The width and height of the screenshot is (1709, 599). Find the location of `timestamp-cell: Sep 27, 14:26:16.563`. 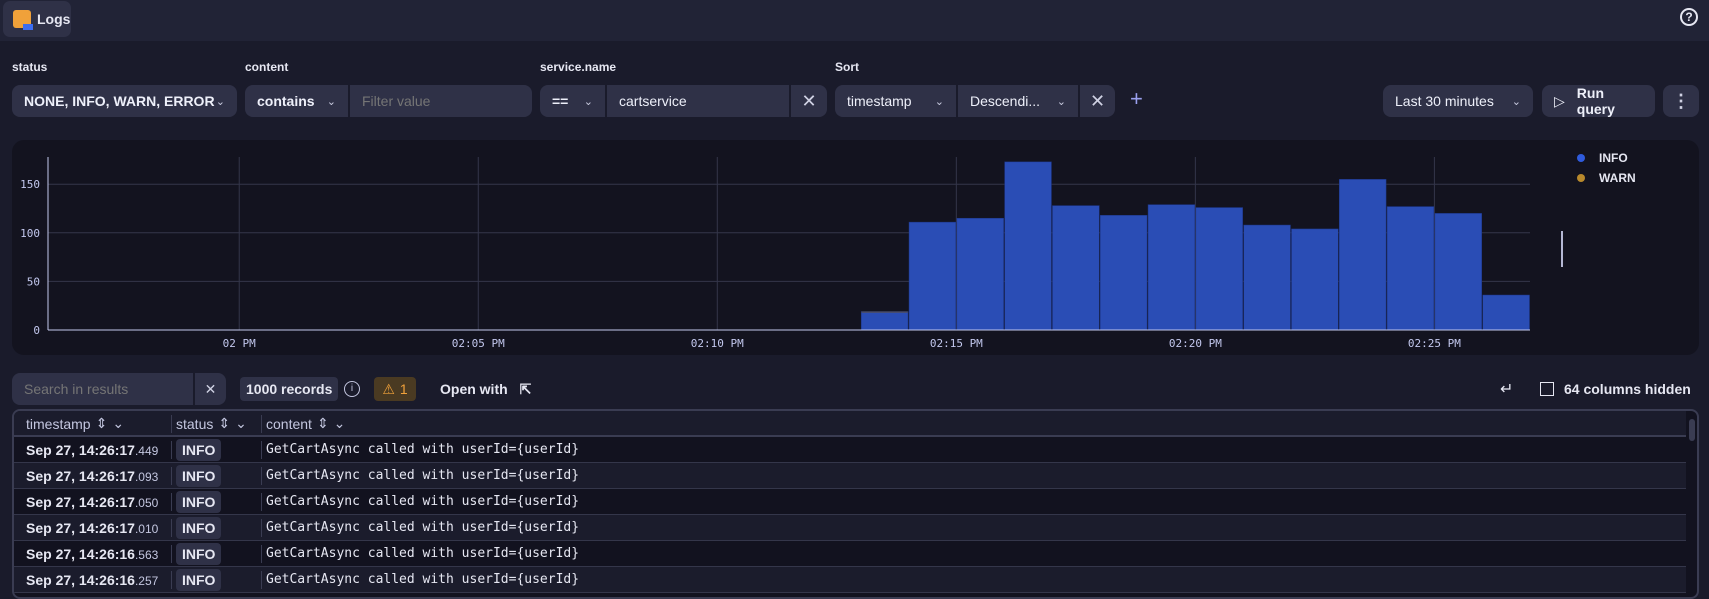

timestamp-cell: Sep 27, 14:26:16.563 is located at coordinates (92, 554).